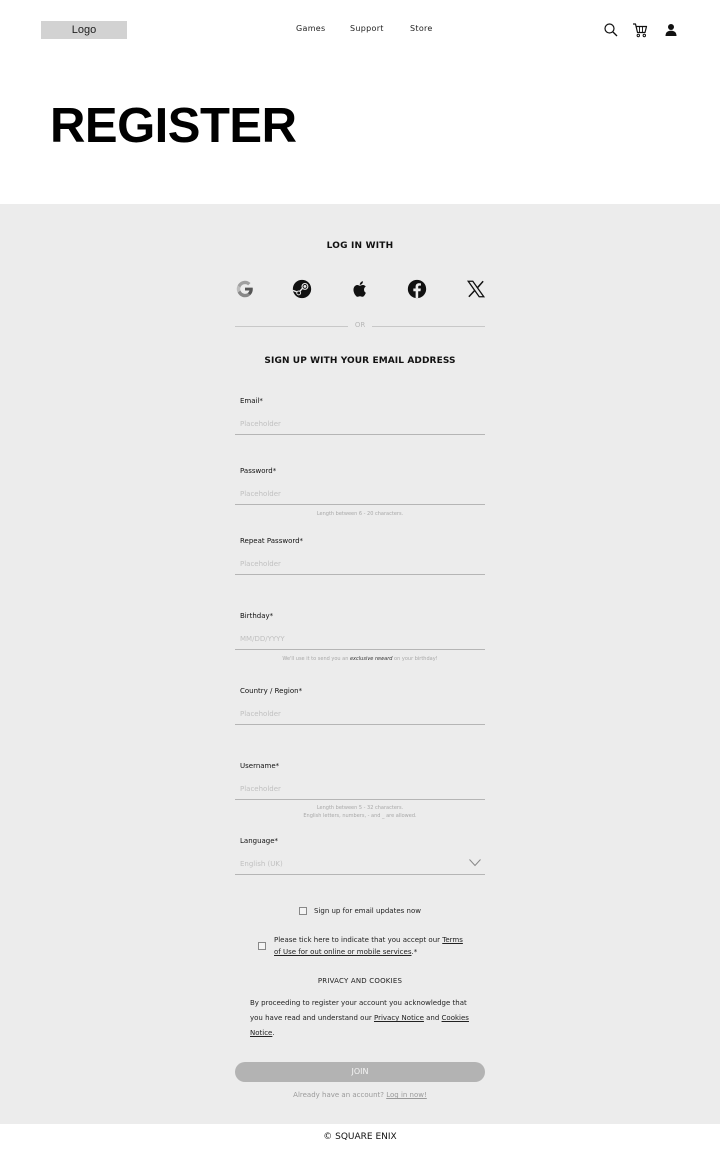 This screenshot has height=1150, width=720. I want to click on password-input, so click(360, 494).